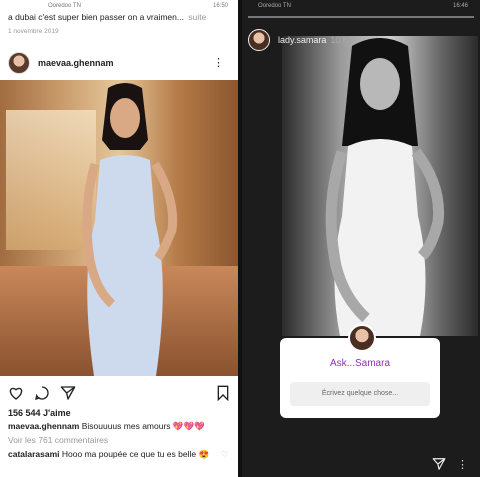 The height and width of the screenshot is (477, 480). I want to click on status-time: 16:46, so click(460, 6).